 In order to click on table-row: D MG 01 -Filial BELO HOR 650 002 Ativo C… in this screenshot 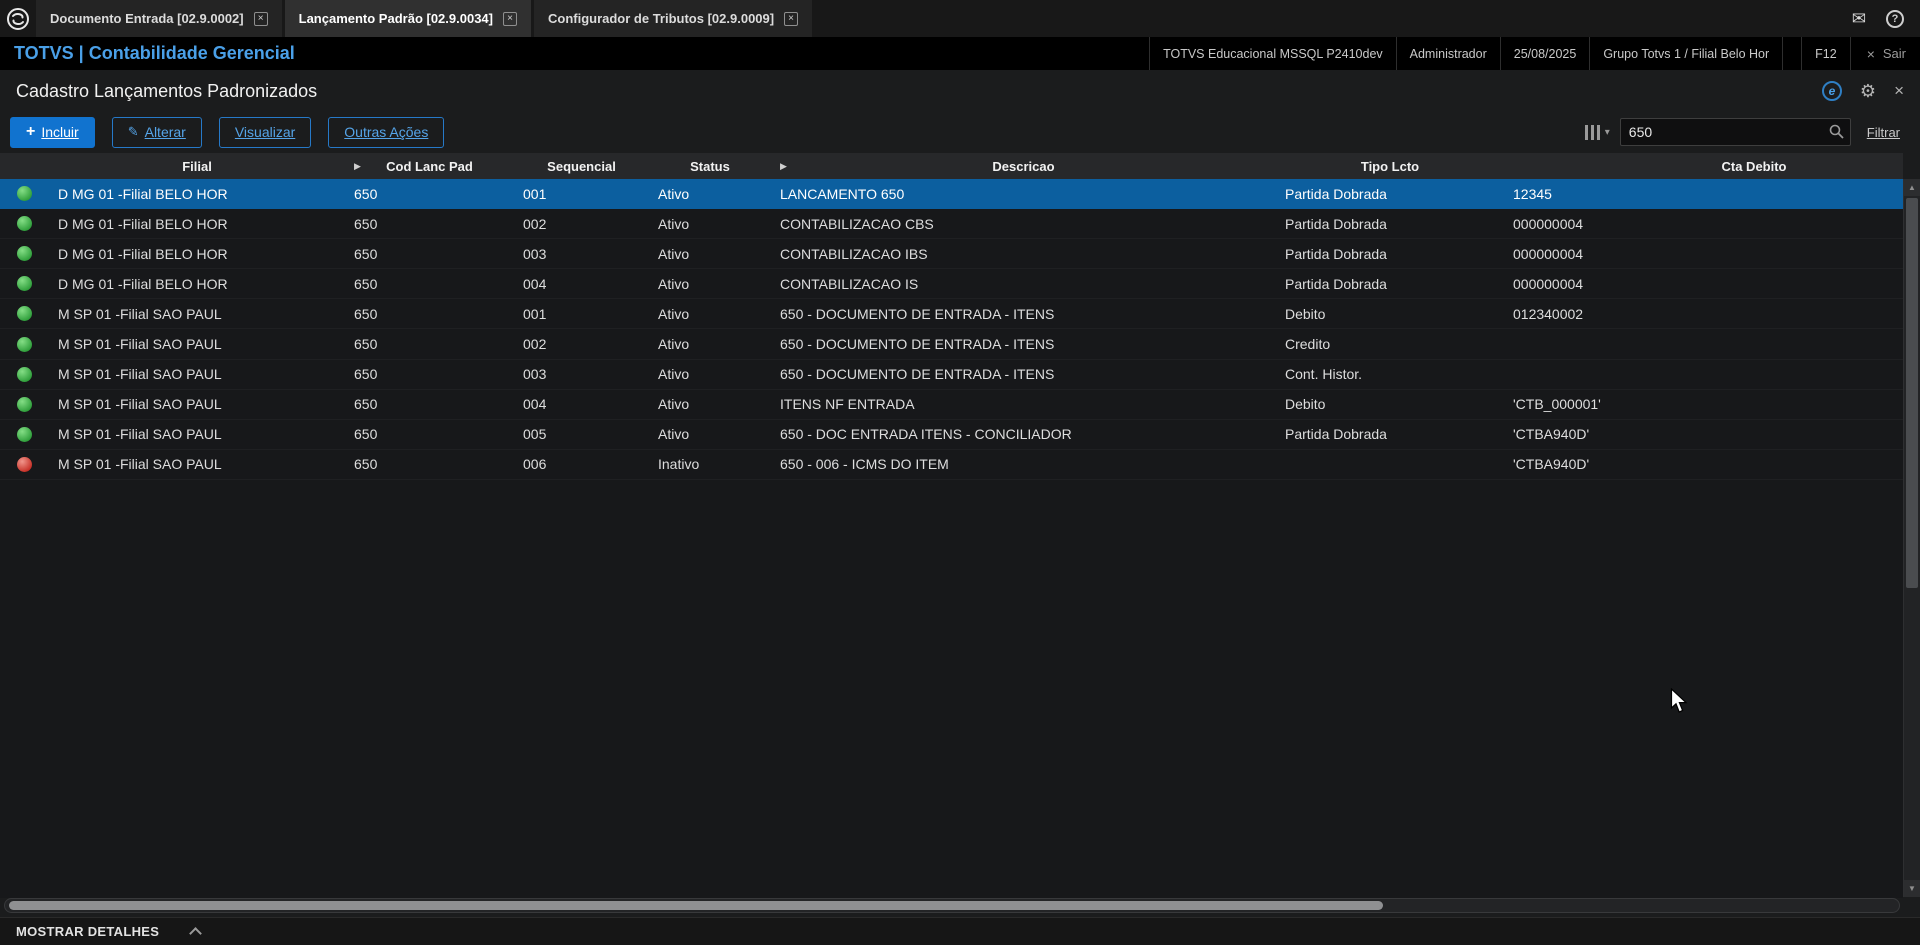, I will do `click(951, 224)`.